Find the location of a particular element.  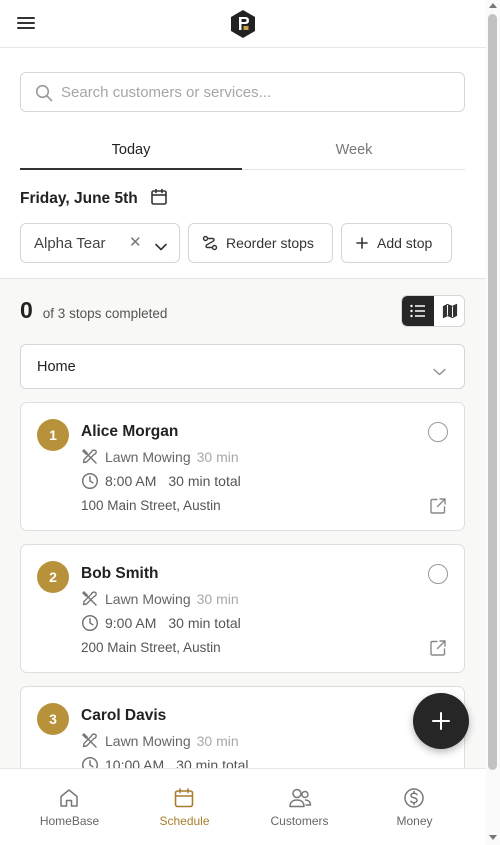

scrollbar-thumb is located at coordinates (492, 392).